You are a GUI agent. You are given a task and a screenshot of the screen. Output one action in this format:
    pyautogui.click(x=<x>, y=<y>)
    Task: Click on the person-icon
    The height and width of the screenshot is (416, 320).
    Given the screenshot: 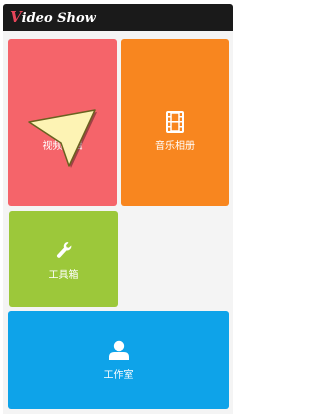 What is the action you would take?
    pyautogui.click(x=119, y=352)
    